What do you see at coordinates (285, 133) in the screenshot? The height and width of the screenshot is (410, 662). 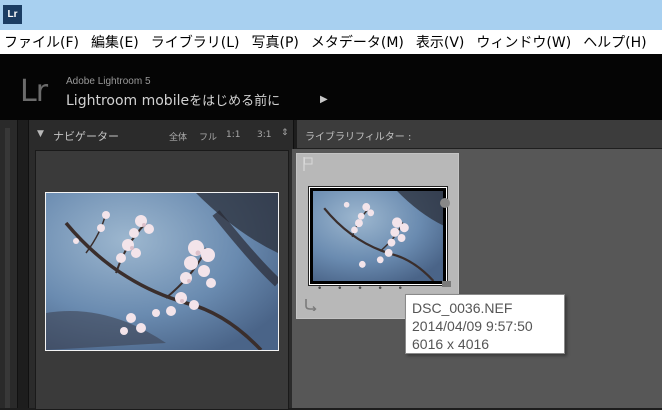 I see `zoom-menu-arrow-icon: ⇕` at bounding box center [285, 133].